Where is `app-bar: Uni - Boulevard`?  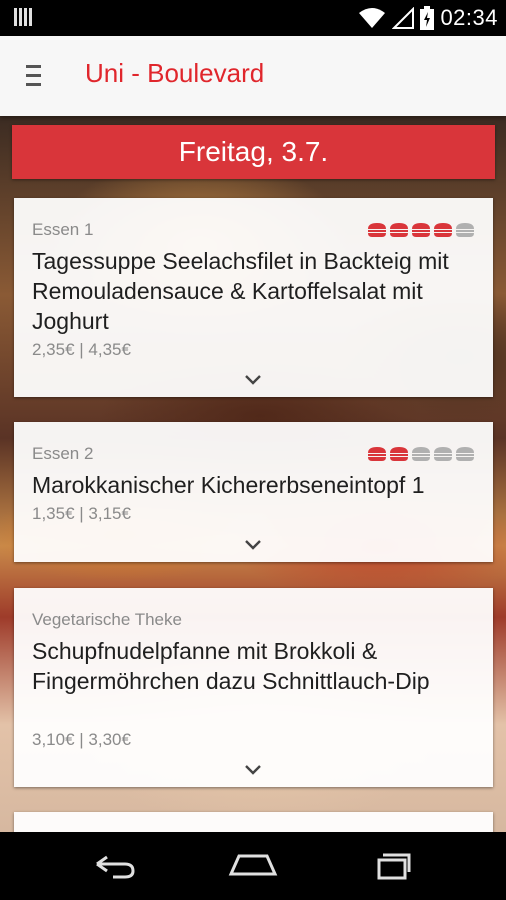 app-bar: Uni - Boulevard is located at coordinates (253, 76).